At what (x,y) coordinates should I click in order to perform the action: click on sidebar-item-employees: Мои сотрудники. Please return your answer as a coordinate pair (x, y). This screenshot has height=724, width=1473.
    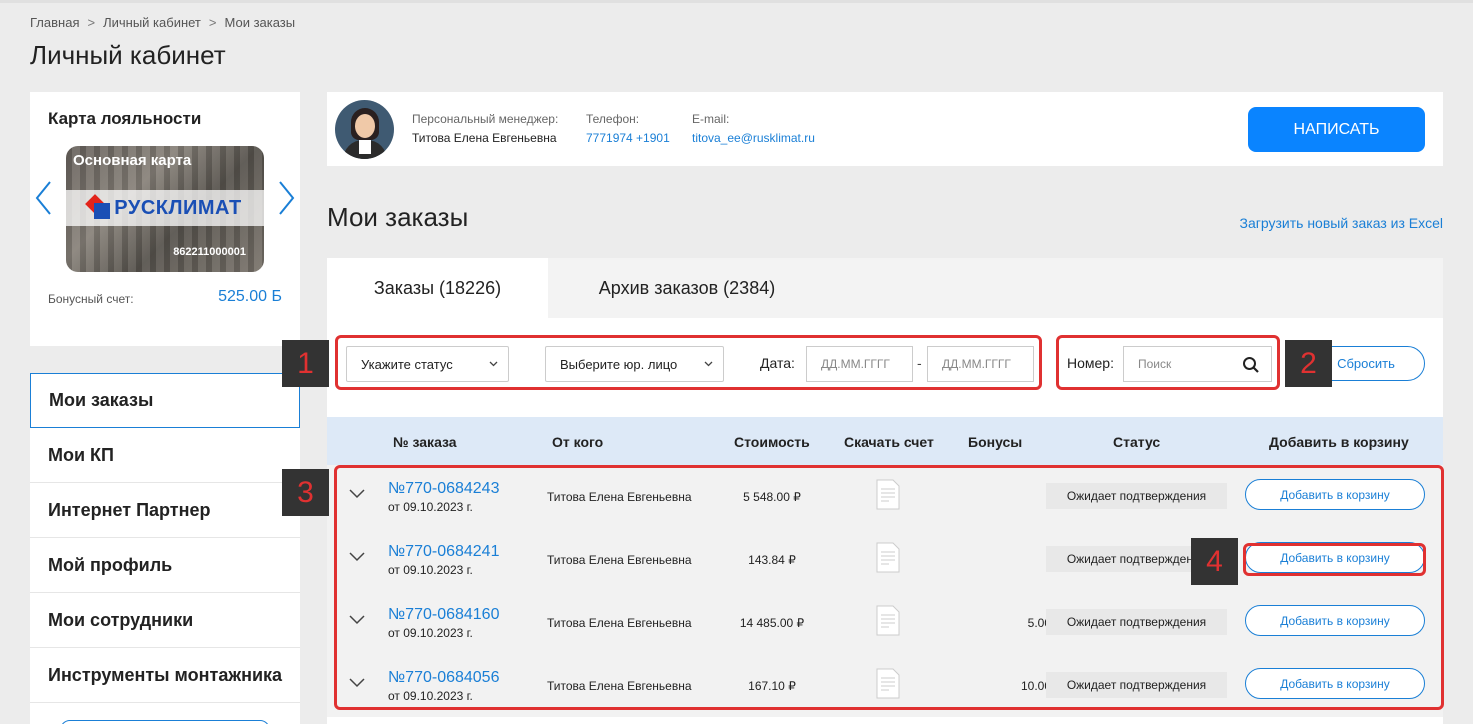
    Looking at the image, I should click on (165, 620).